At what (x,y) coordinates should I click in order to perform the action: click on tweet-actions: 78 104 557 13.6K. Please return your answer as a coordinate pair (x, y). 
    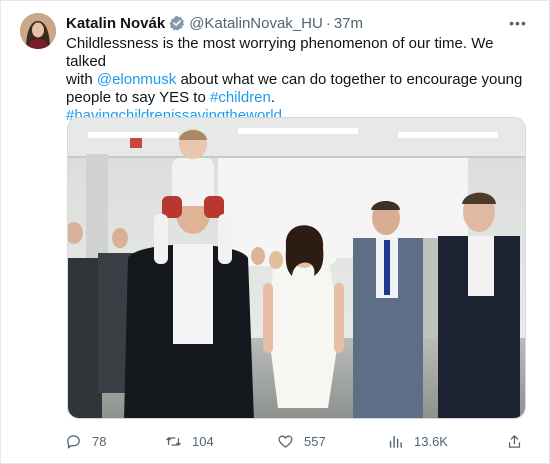
    Looking at the image, I should click on (296, 441).